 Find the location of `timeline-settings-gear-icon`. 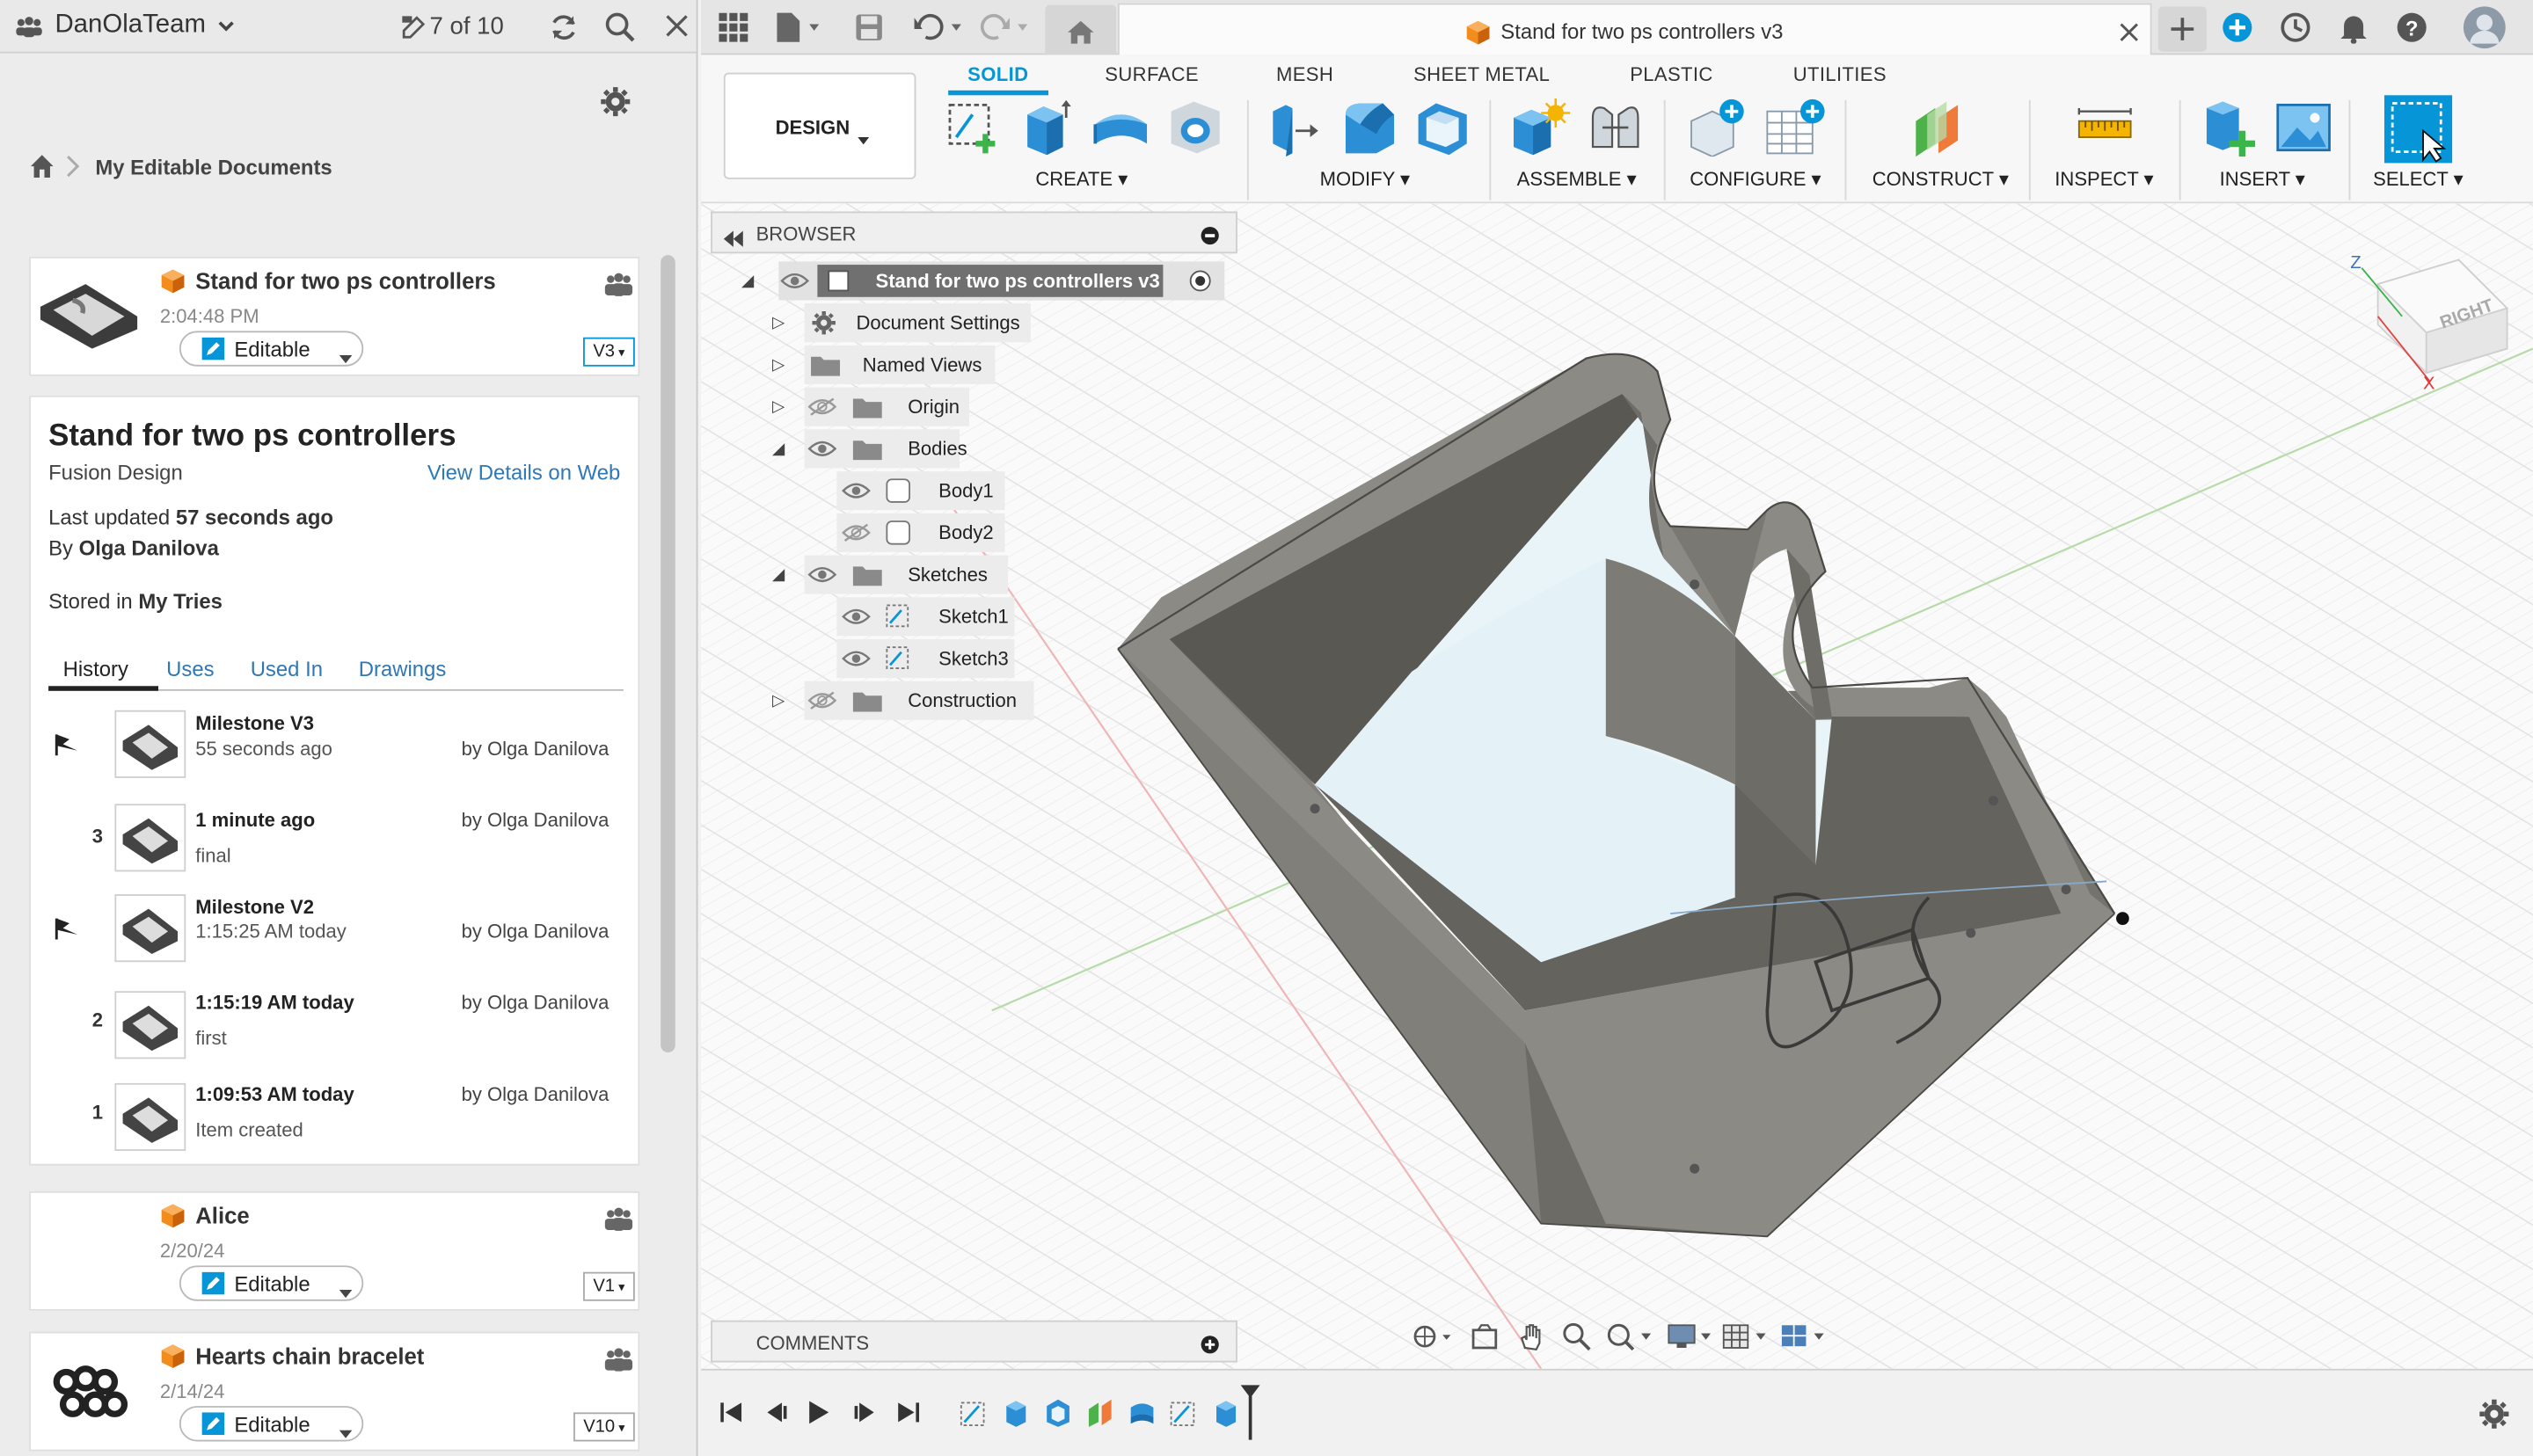

timeline-settings-gear-icon is located at coordinates (2494, 1418).